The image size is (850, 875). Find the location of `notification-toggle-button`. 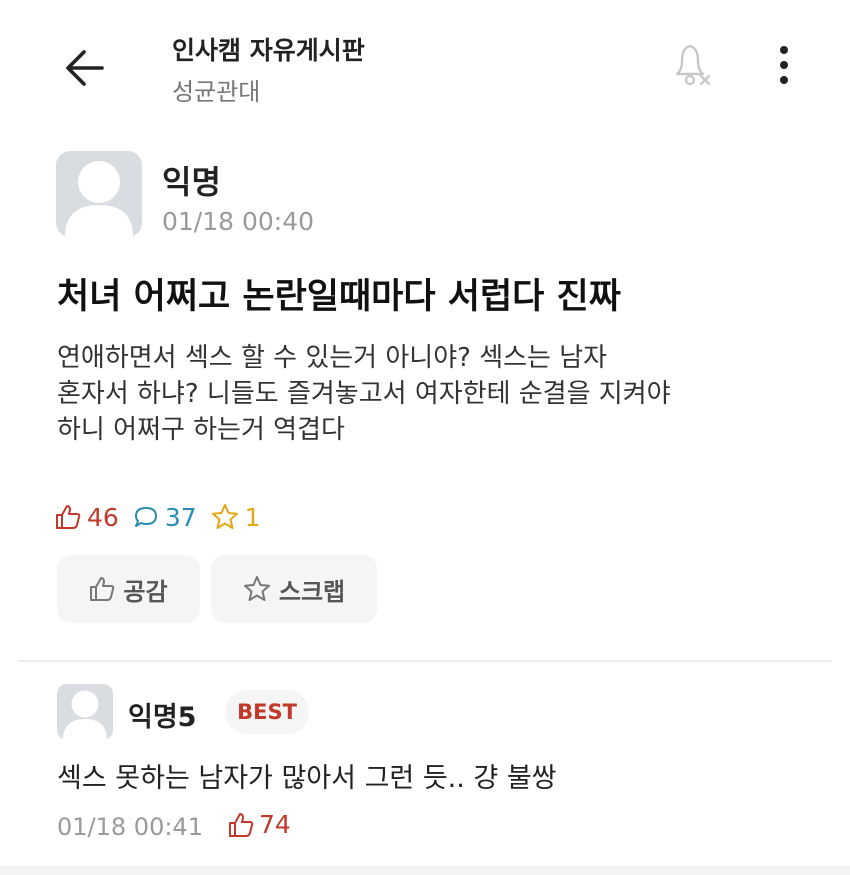

notification-toggle-button is located at coordinates (692, 65).